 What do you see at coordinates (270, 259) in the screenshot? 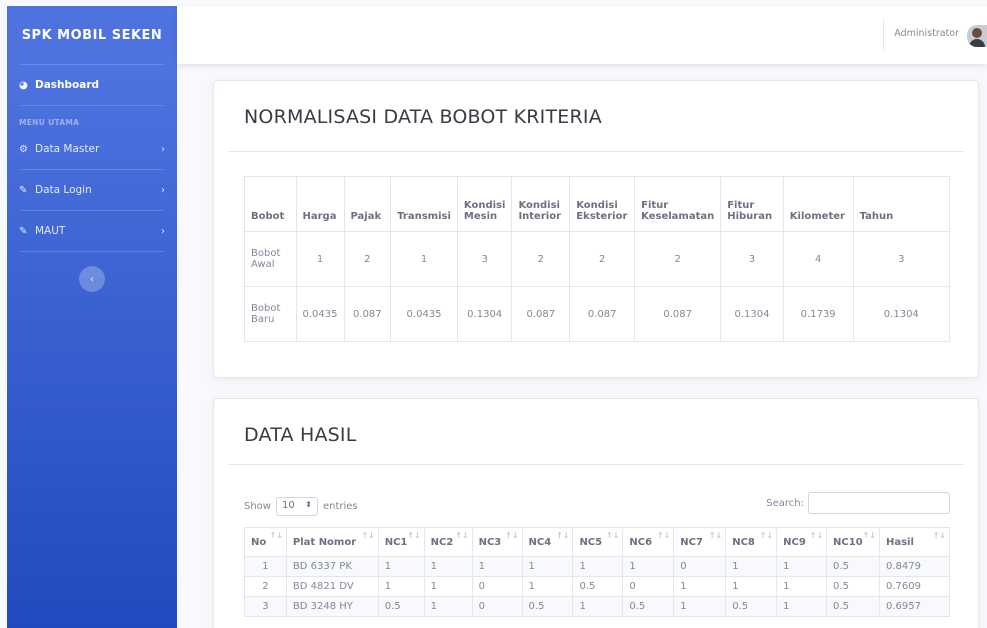
I see `table-cell: Bobot Awal` at bounding box center [270, 259].